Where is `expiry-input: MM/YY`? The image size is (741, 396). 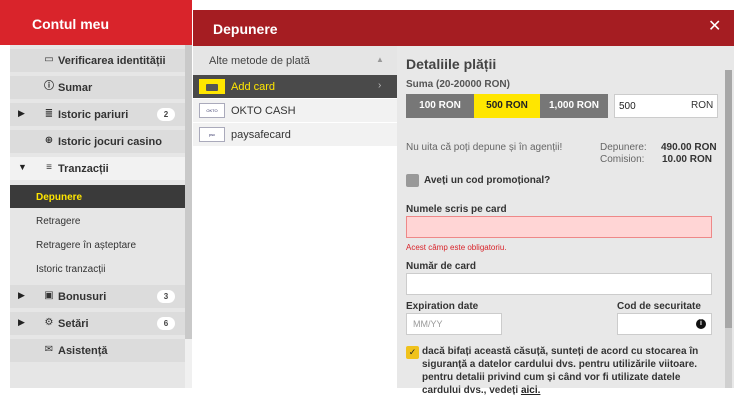 expiry-input: MM/YY is located at coordinates (454, 324).